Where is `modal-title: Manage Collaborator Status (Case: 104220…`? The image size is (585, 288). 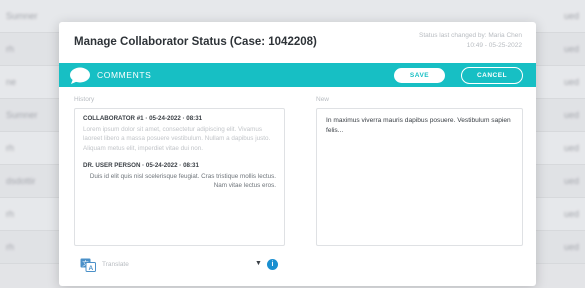
modal-title: Manage Collaborator Status (Case: 104220… is located at coordinates (195, 42).